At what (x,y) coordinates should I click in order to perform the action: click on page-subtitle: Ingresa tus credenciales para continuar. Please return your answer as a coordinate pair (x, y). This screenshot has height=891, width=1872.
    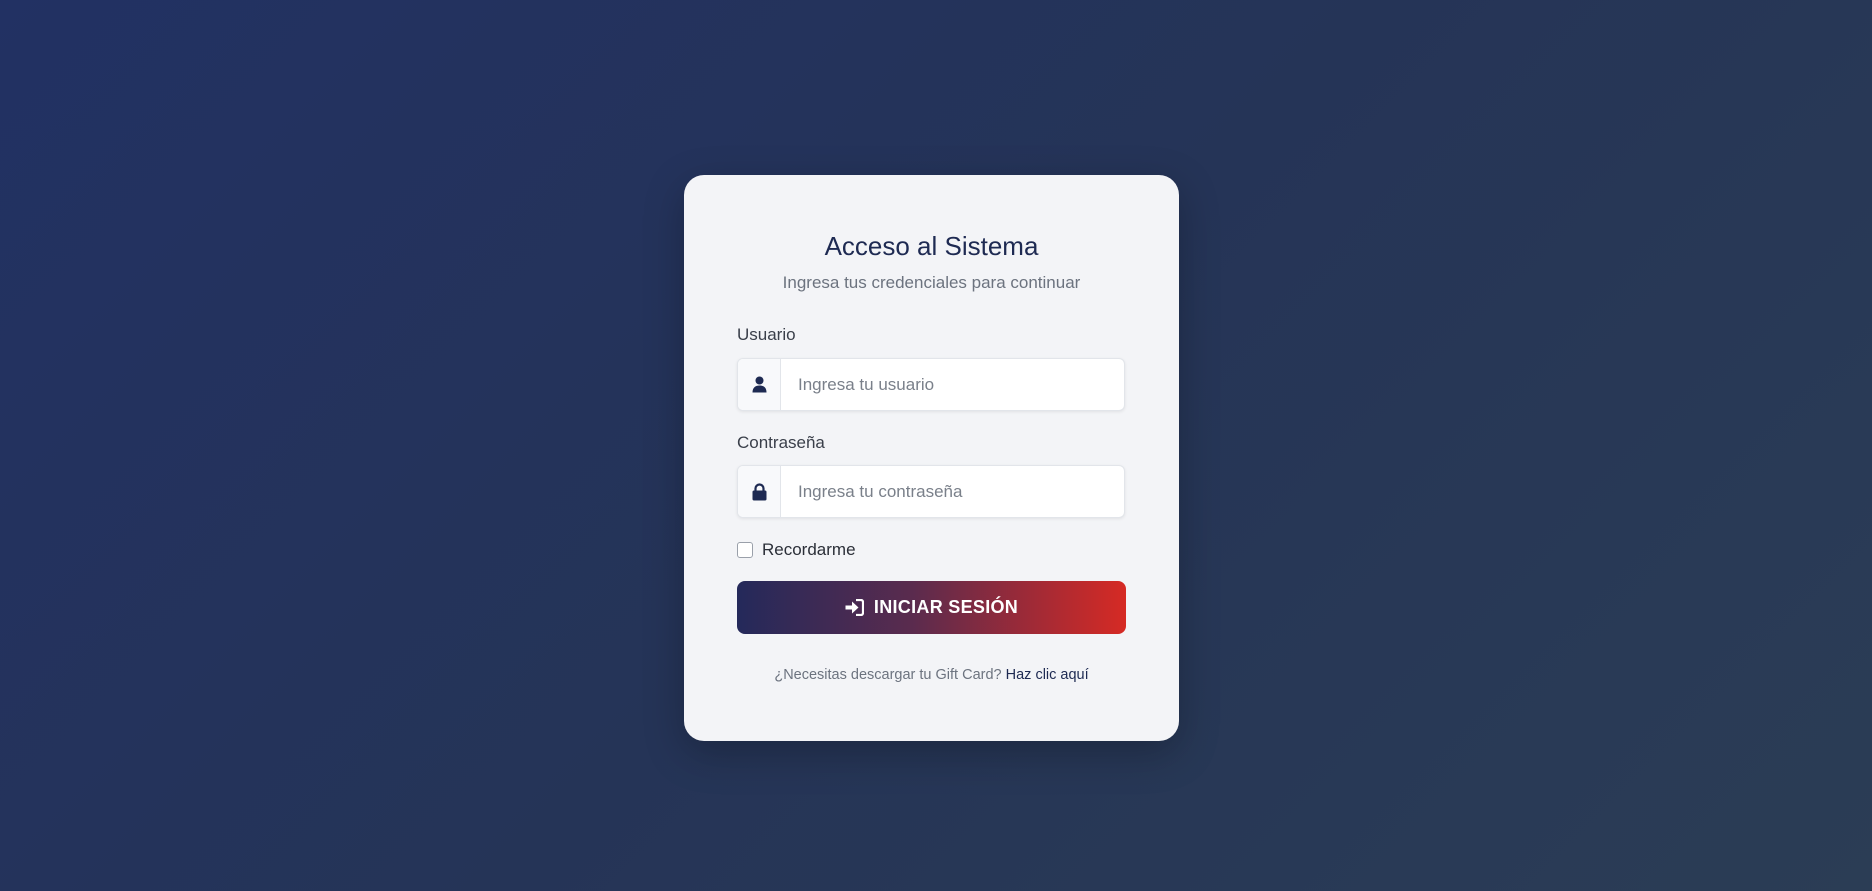
    Looking at the image, I should click on (931, 282).